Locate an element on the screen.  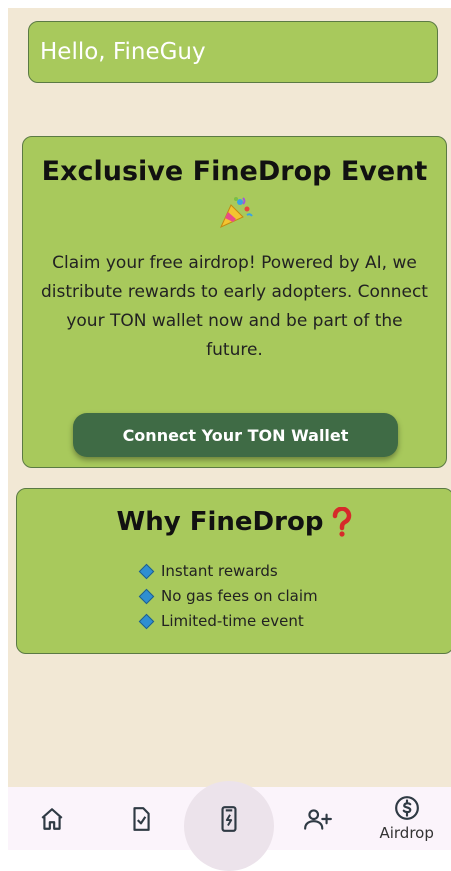
list-item-text: Limited-time event is located at coordinates (232, 621).